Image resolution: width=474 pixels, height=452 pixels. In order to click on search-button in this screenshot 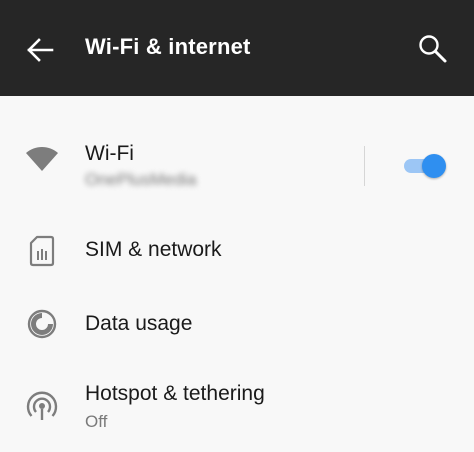, I will do `click(433, 49)`.